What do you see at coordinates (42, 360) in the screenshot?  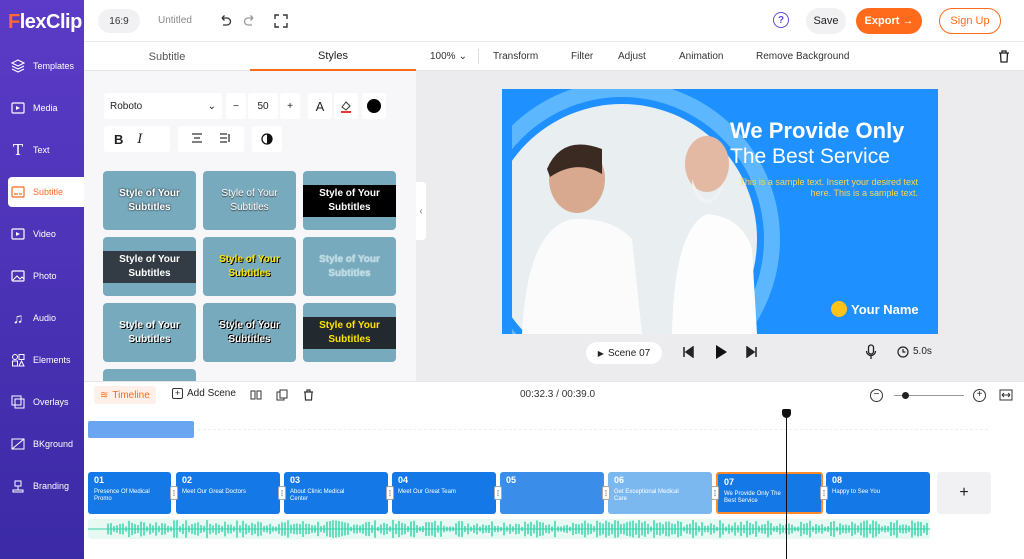 I see `sidebar-item-elements: Elements` at bounding box center [42, 360].